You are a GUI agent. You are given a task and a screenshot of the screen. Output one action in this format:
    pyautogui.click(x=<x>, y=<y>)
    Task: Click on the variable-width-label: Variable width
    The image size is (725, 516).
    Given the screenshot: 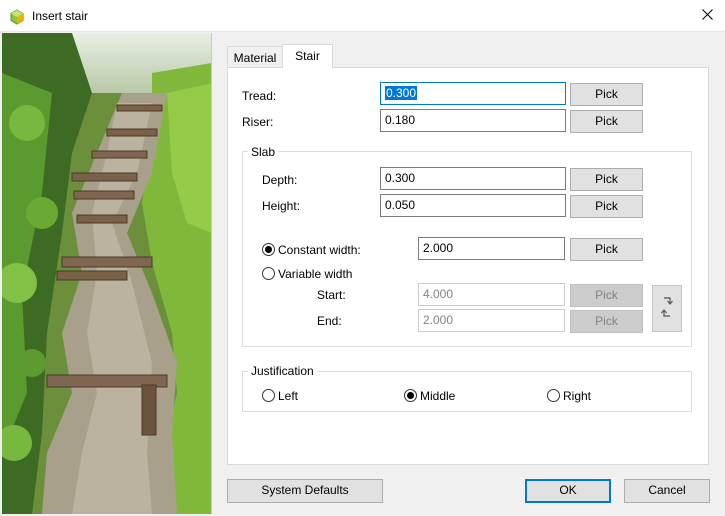 What is the action you would take?
    pyautogui.click(x=315, y=274)
    